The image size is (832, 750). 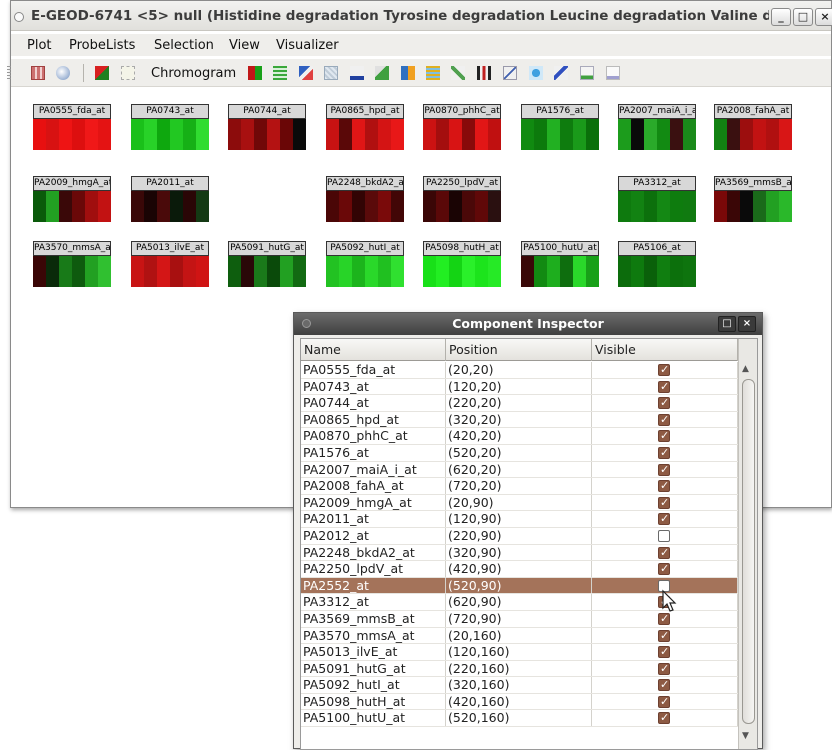 I want to click on trend-icon, so click(x=510, y=73).